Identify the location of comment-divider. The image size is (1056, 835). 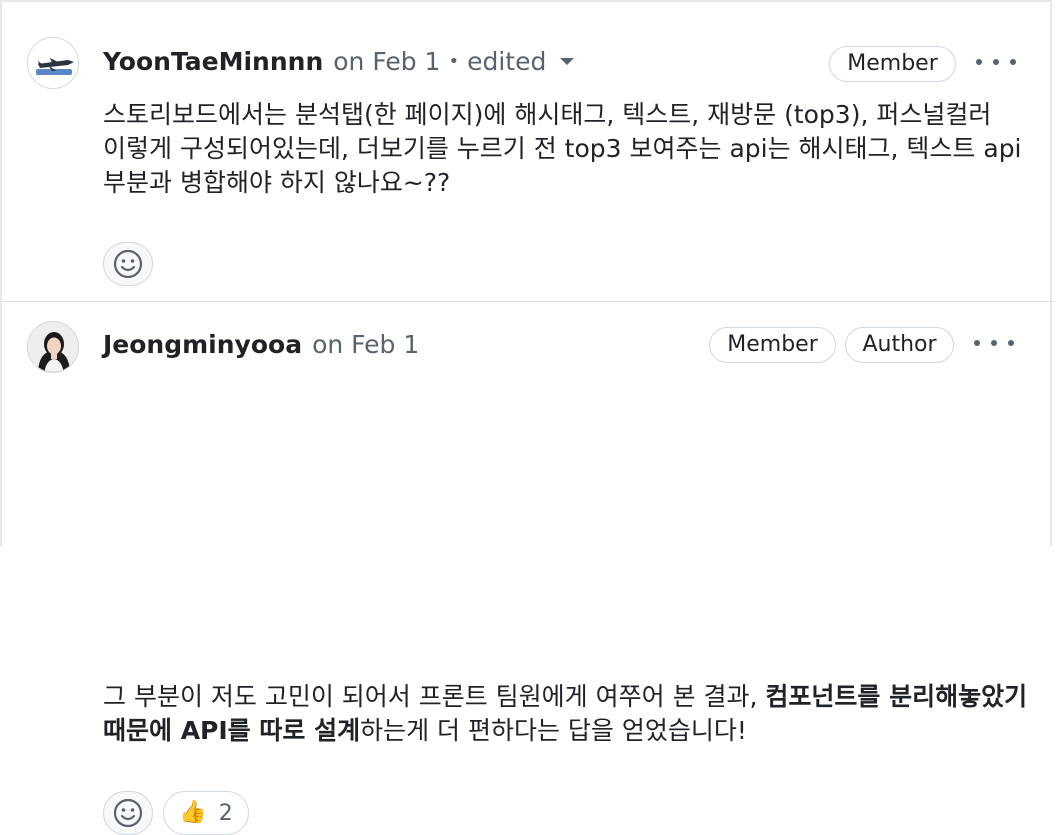
(528, 301).